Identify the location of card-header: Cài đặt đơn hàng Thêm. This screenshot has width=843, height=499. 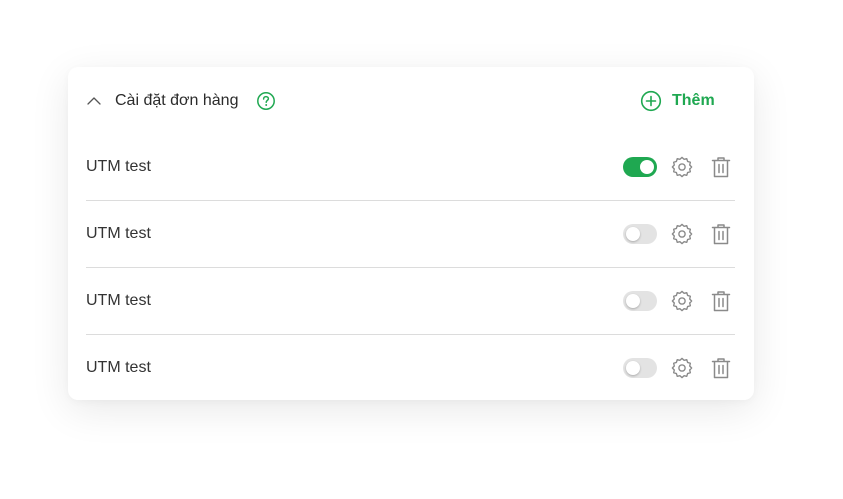
(411, 101).